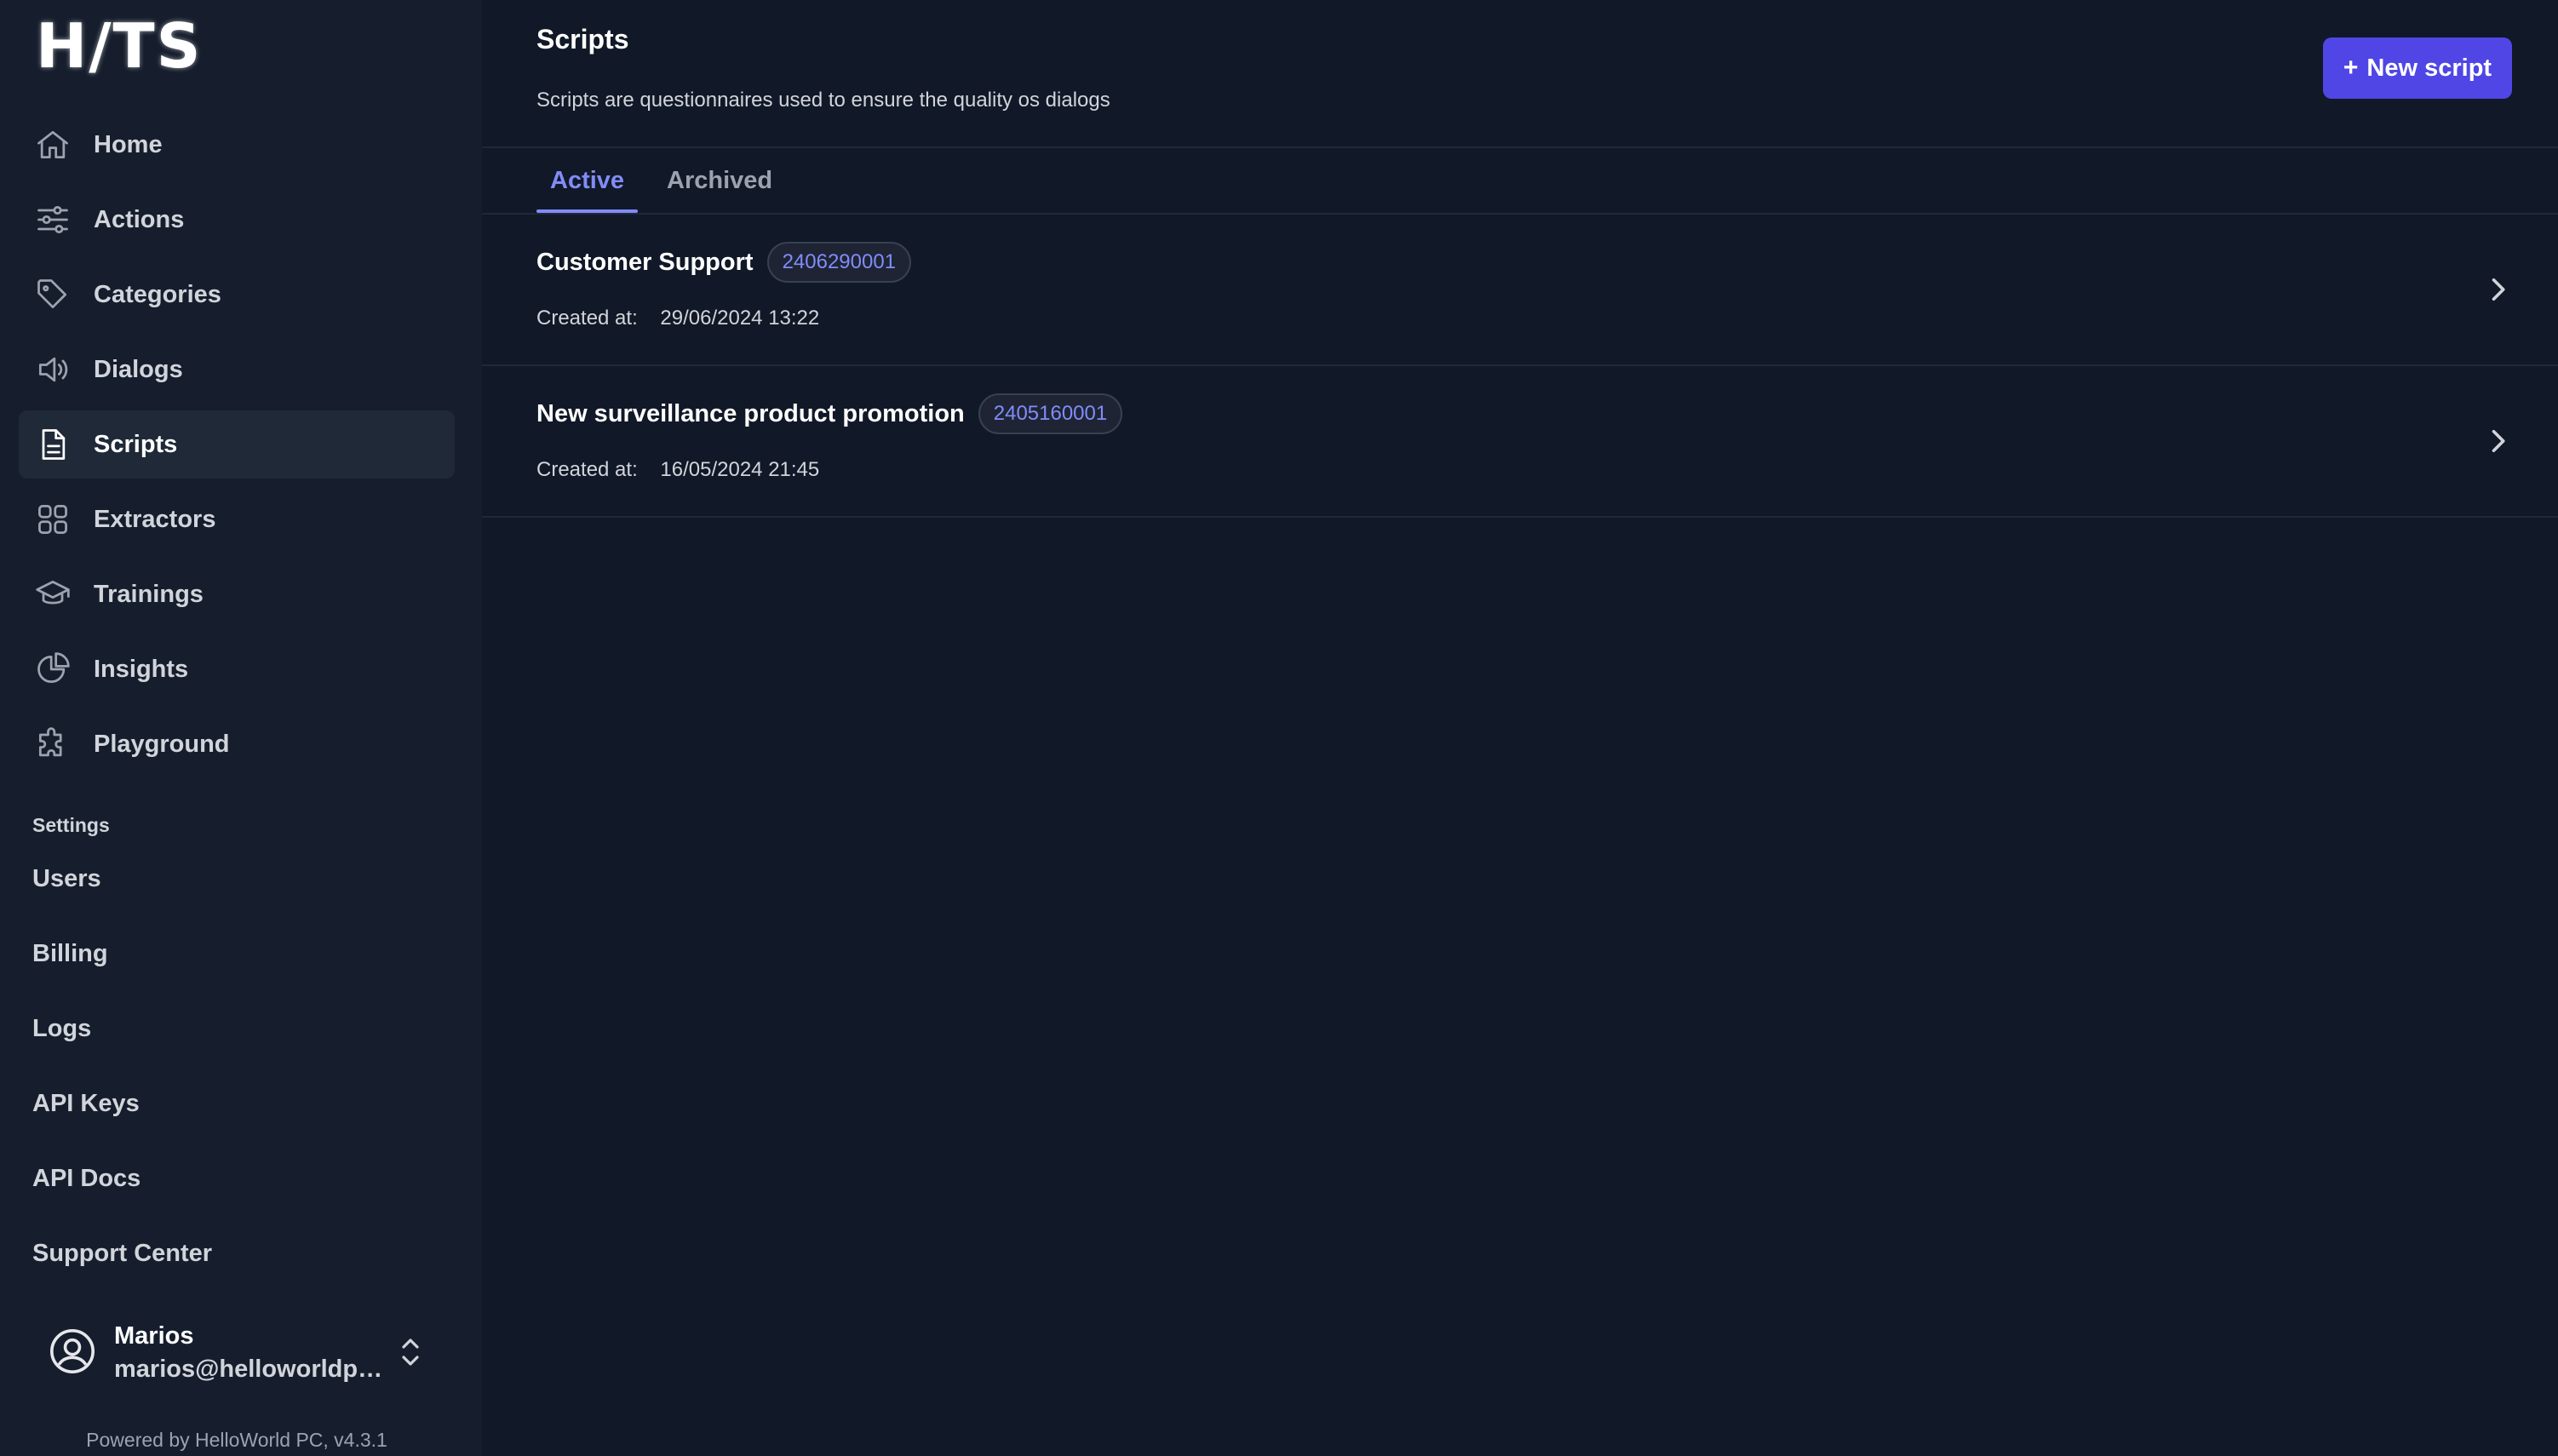 This screenshot has width=2558, height=1456. I want to click on settings-item-billing: Billing, so click(245, 954).